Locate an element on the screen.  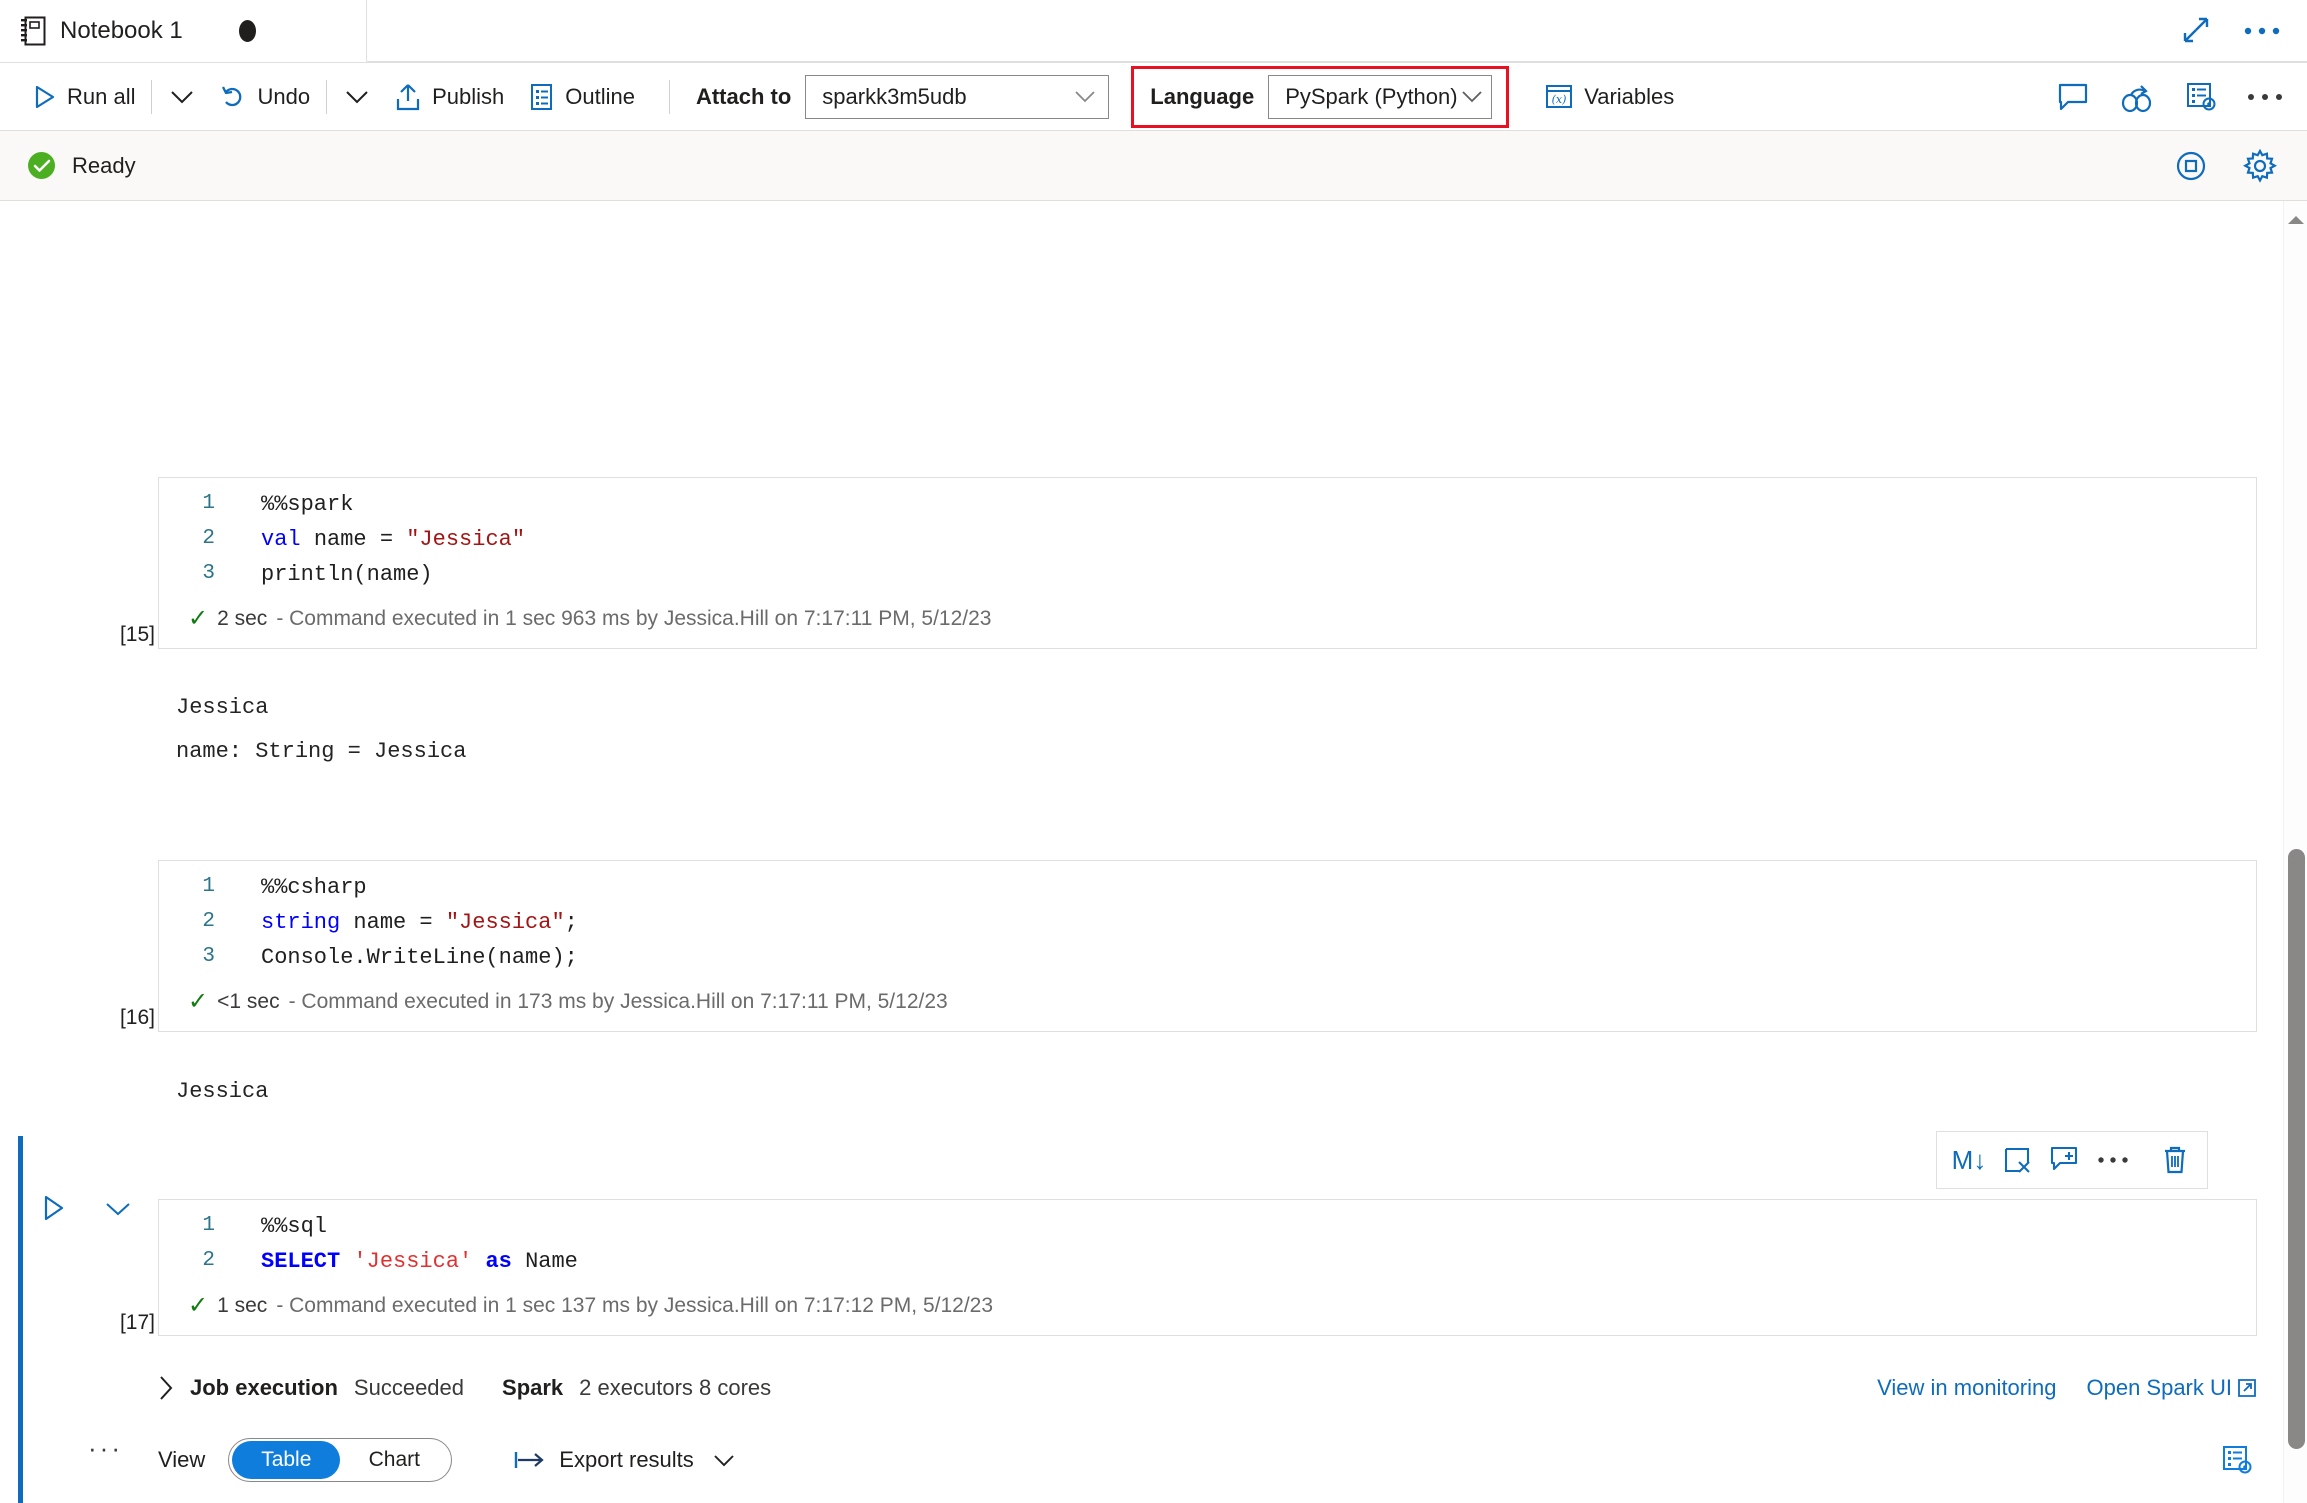
expand-icon is located at coordinates (2194, 31).